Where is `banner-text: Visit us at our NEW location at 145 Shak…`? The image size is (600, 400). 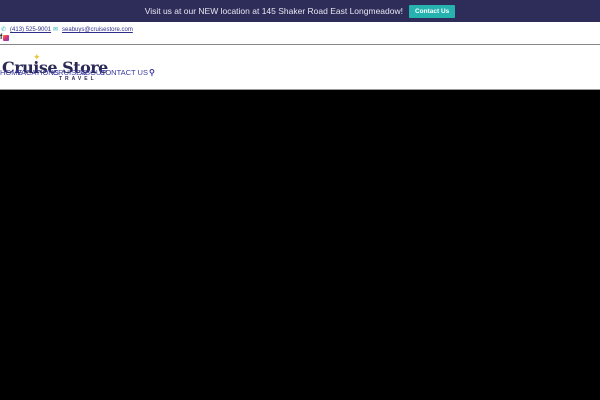 banner-text: Visit us at our NEW location at 145 Shak… is located at coordinates (273, 11).